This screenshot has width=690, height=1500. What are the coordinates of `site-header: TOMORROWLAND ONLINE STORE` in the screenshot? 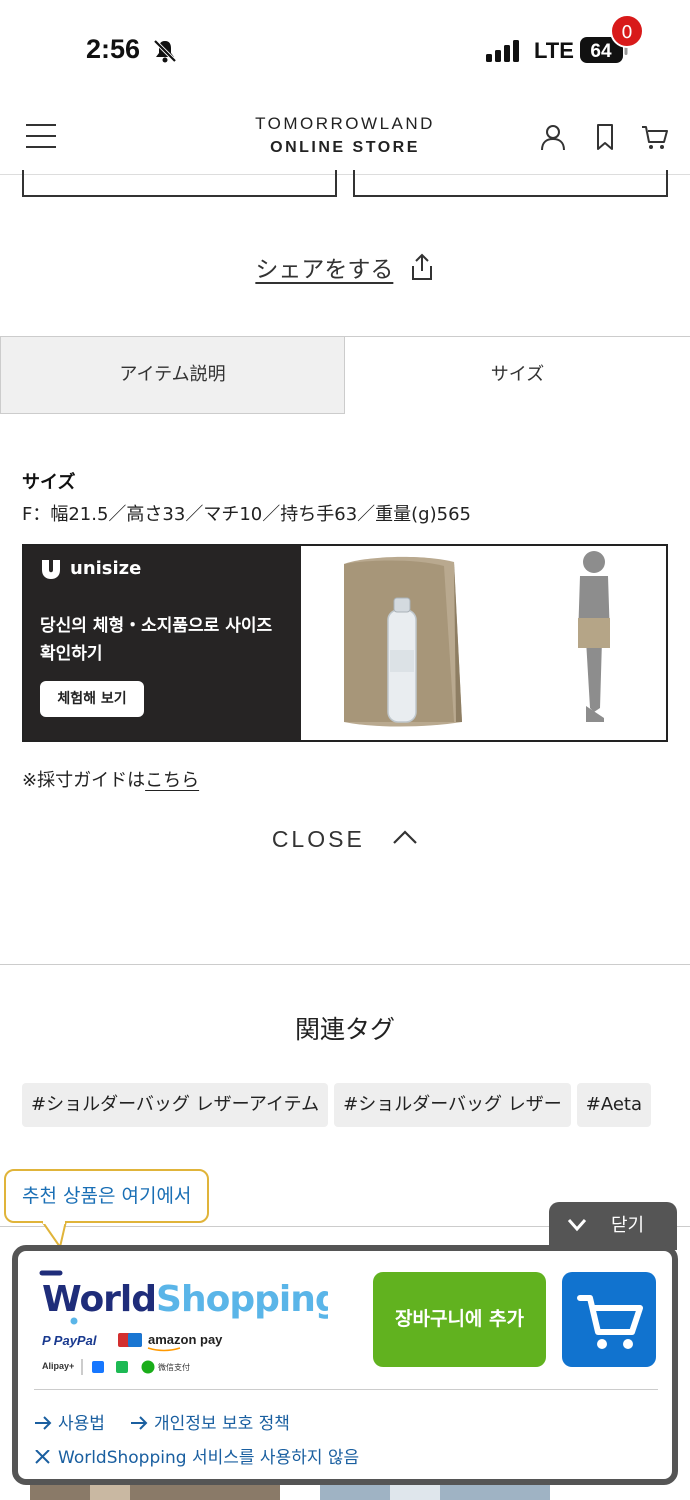 It's located at (345, 137).